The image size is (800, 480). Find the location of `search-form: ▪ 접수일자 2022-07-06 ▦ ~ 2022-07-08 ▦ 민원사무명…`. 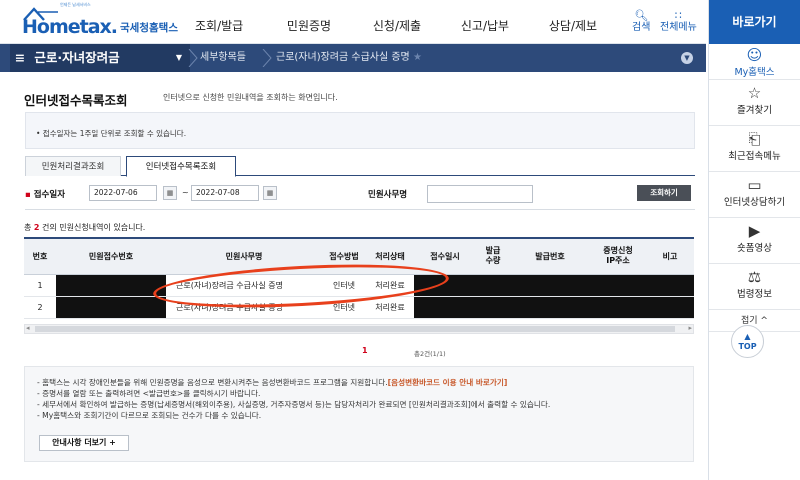

search-form: ▪ 접수일자 2022-07-06 ▦ ~ 2022-07-08 ▦ 민원사무명… is located at coordinates (360, 194).